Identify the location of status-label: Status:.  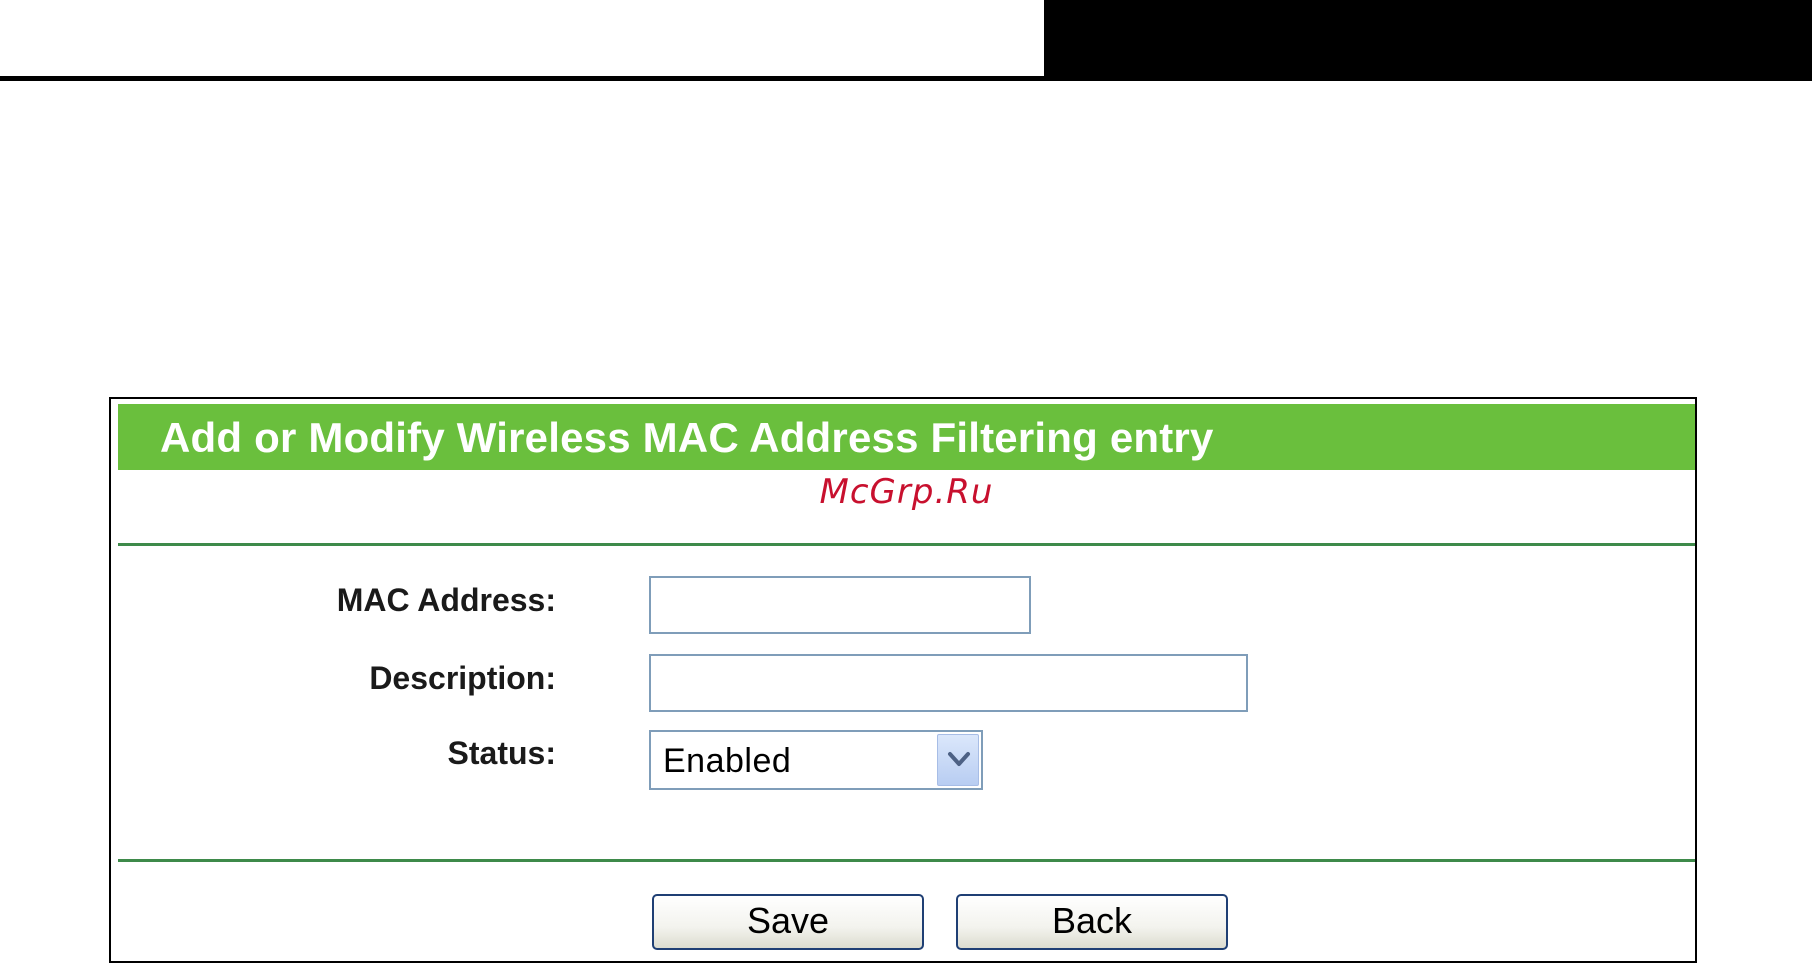
(501, 753).